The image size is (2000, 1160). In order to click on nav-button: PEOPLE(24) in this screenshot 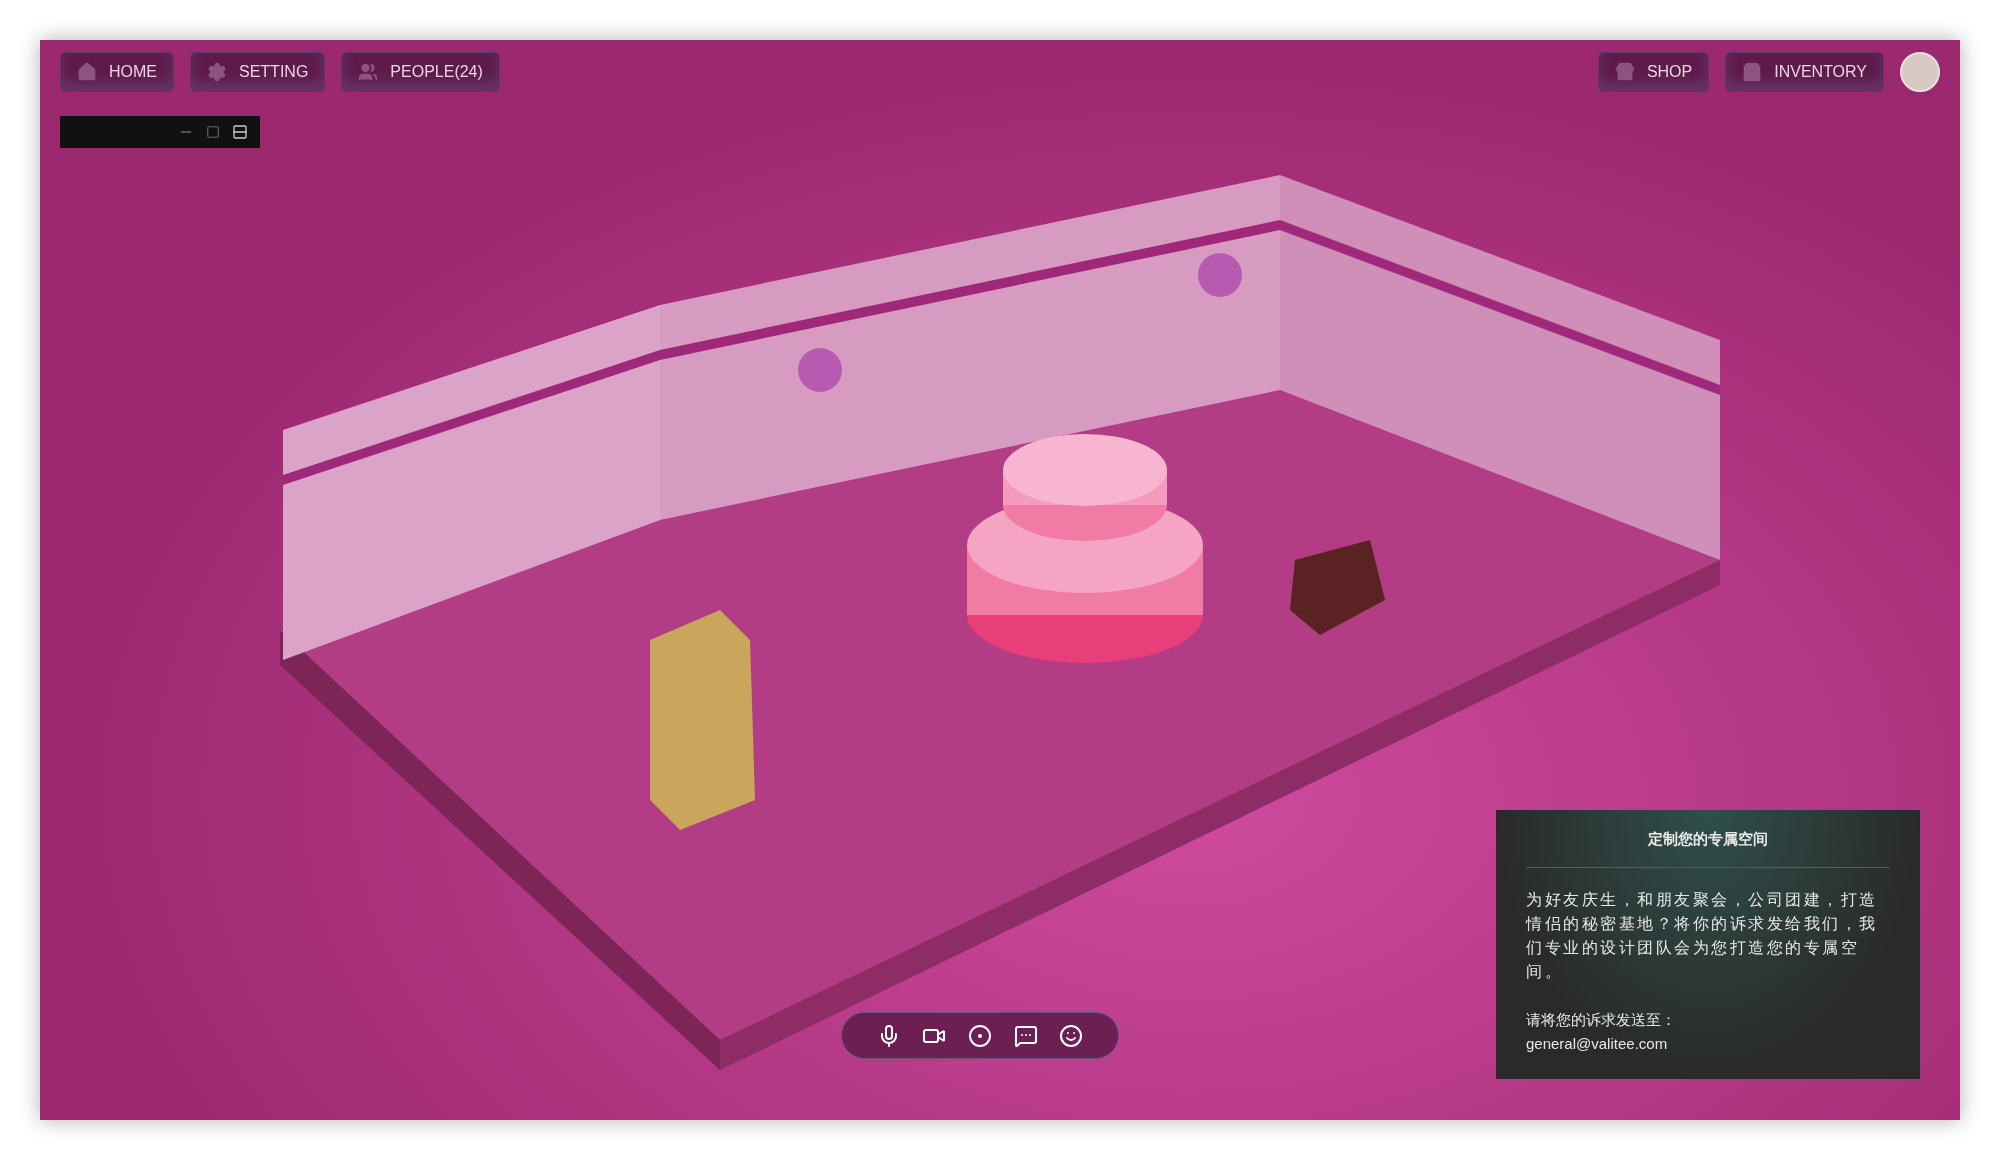, I will do `click(420, 72)`.